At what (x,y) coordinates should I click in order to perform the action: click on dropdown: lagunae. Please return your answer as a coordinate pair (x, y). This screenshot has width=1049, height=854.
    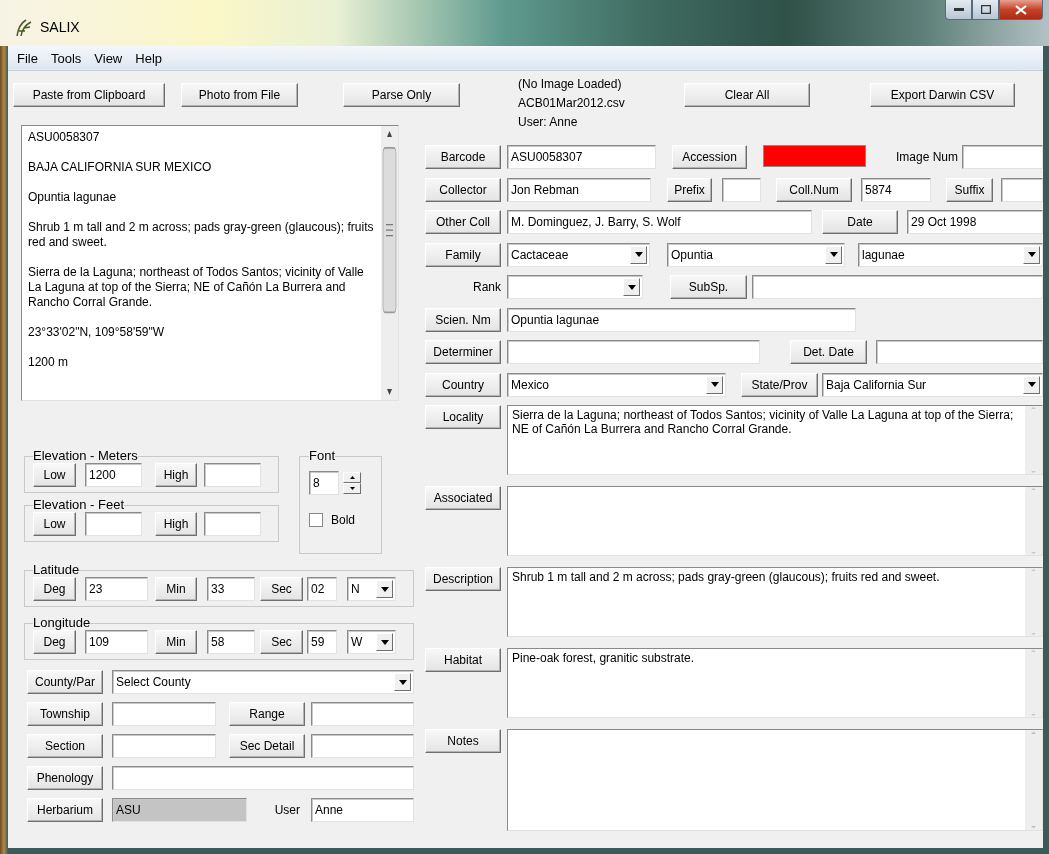
    Looking at the image, I should click on (950, 254).